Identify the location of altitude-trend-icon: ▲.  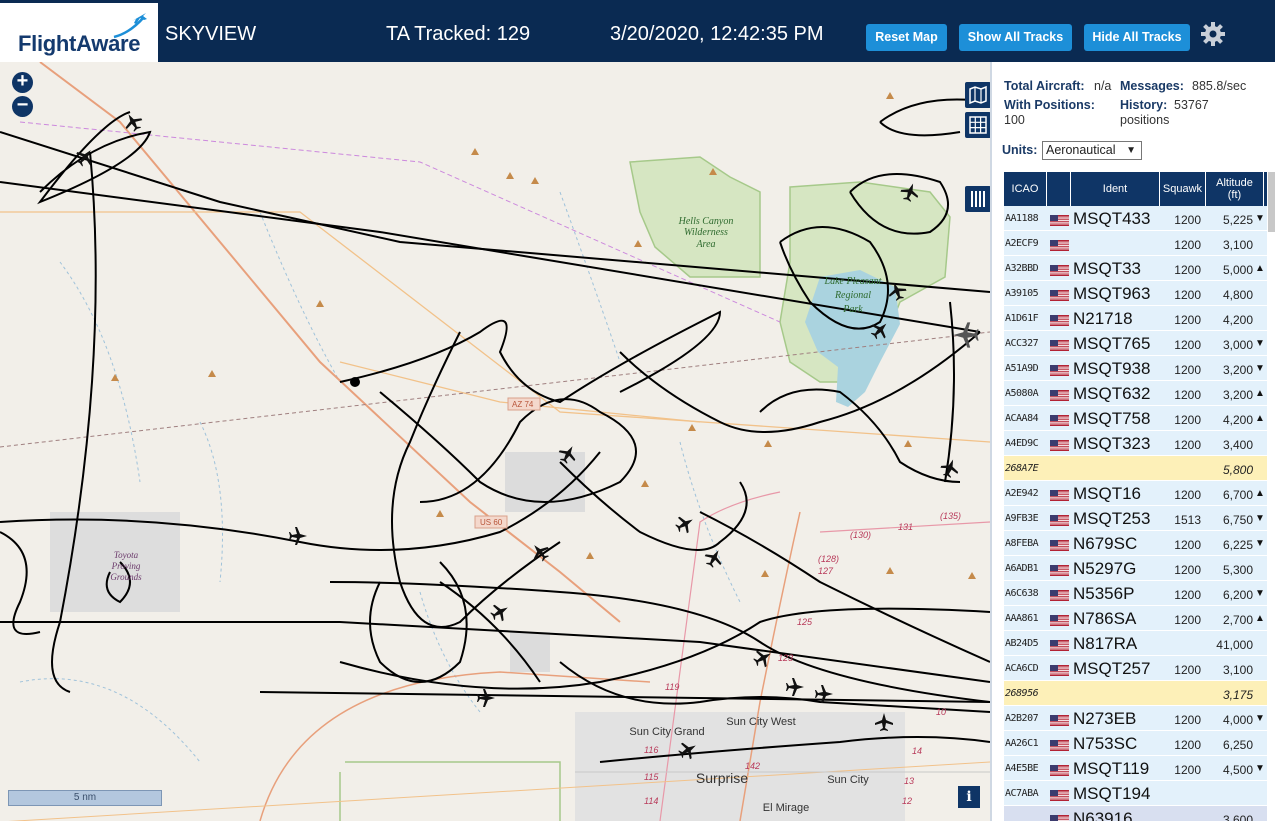
(1260, 493).